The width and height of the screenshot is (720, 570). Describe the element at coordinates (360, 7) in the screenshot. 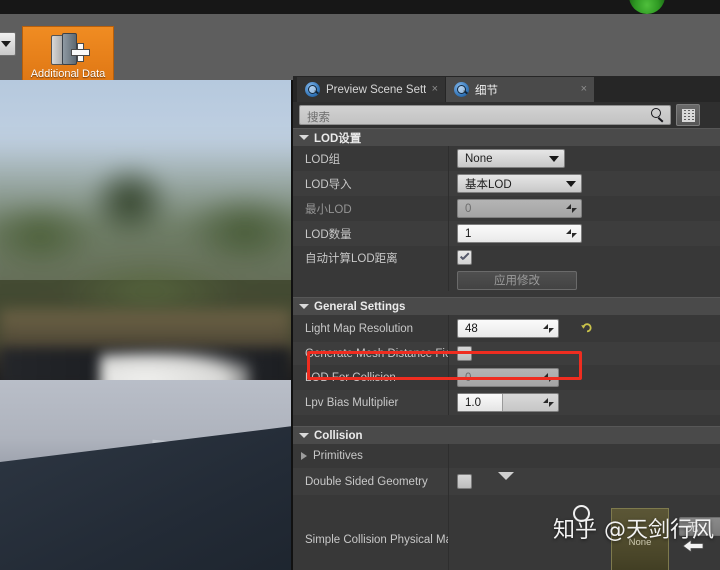

I see `window-top-strip` at that location.